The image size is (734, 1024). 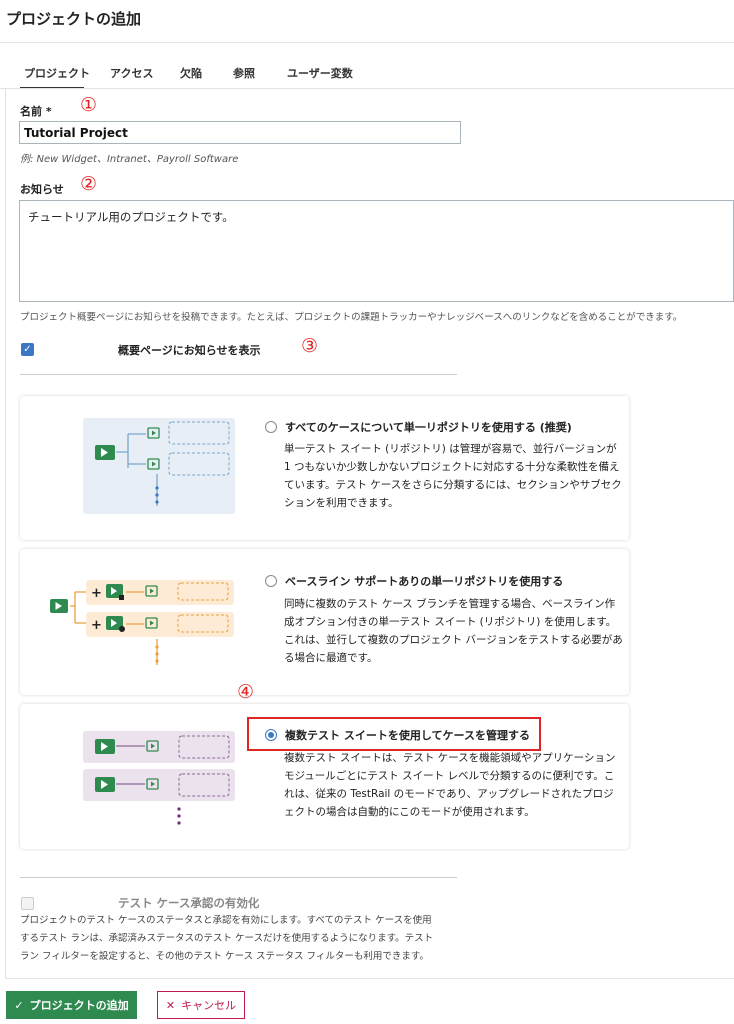 I want to click on enable-approval-checkbox, so click(x=27, y=903).